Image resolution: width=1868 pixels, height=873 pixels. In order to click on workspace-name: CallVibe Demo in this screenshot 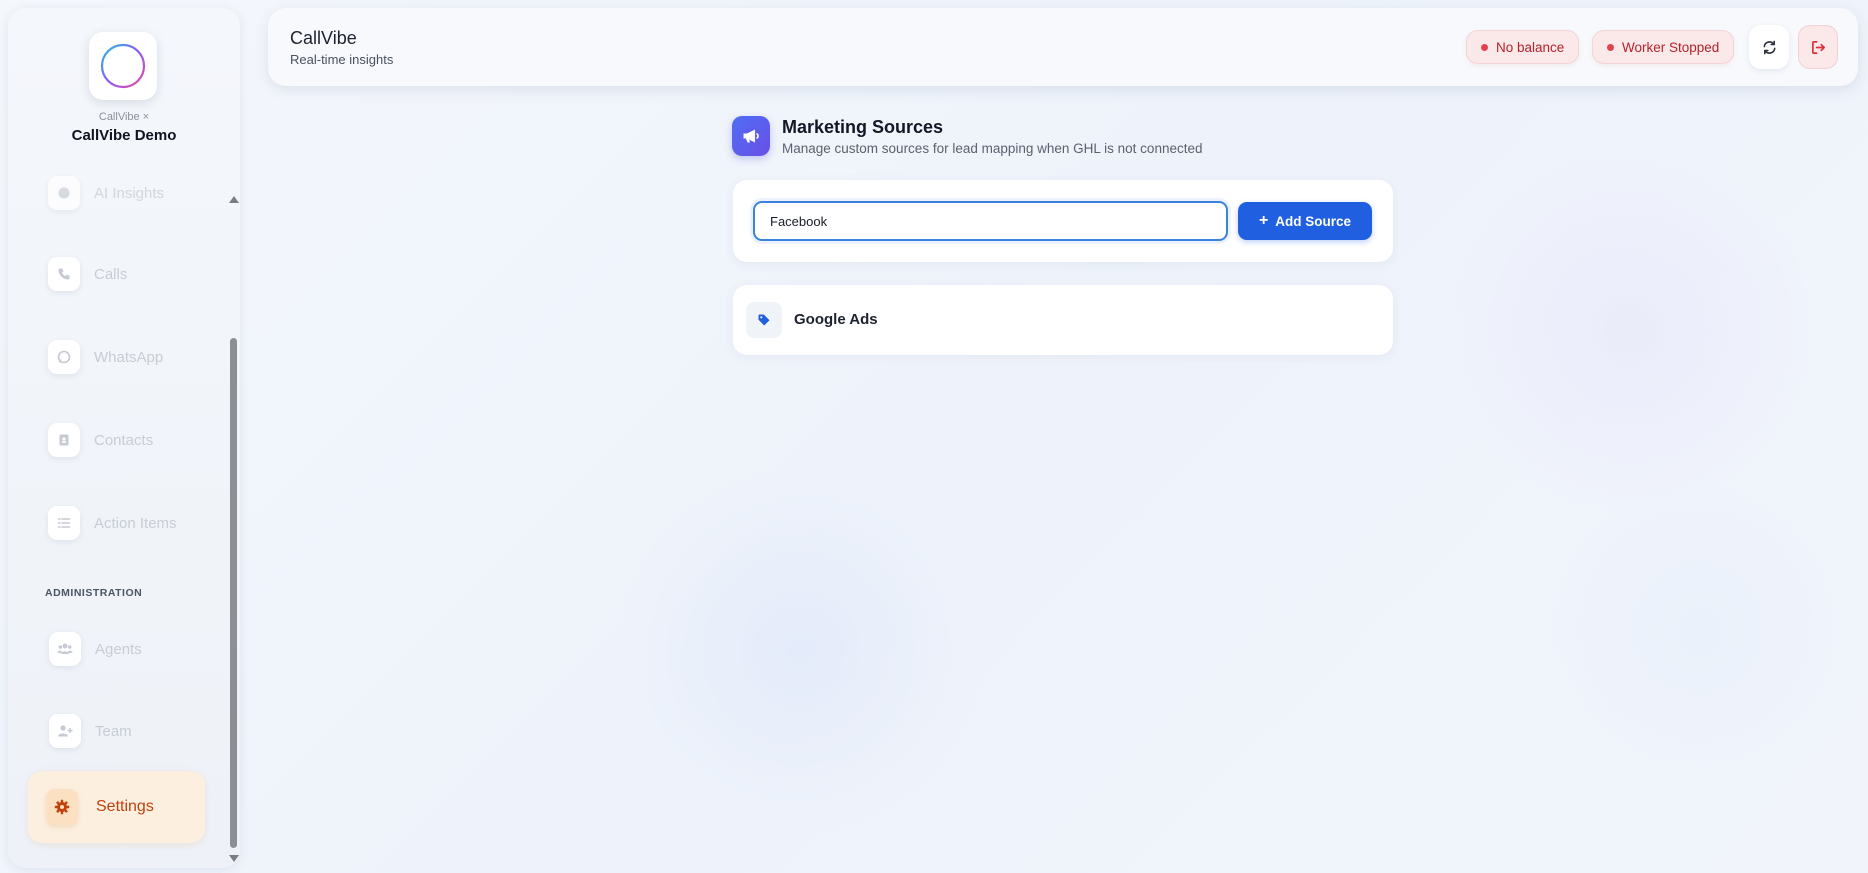, I will do `click(124, 135)`.